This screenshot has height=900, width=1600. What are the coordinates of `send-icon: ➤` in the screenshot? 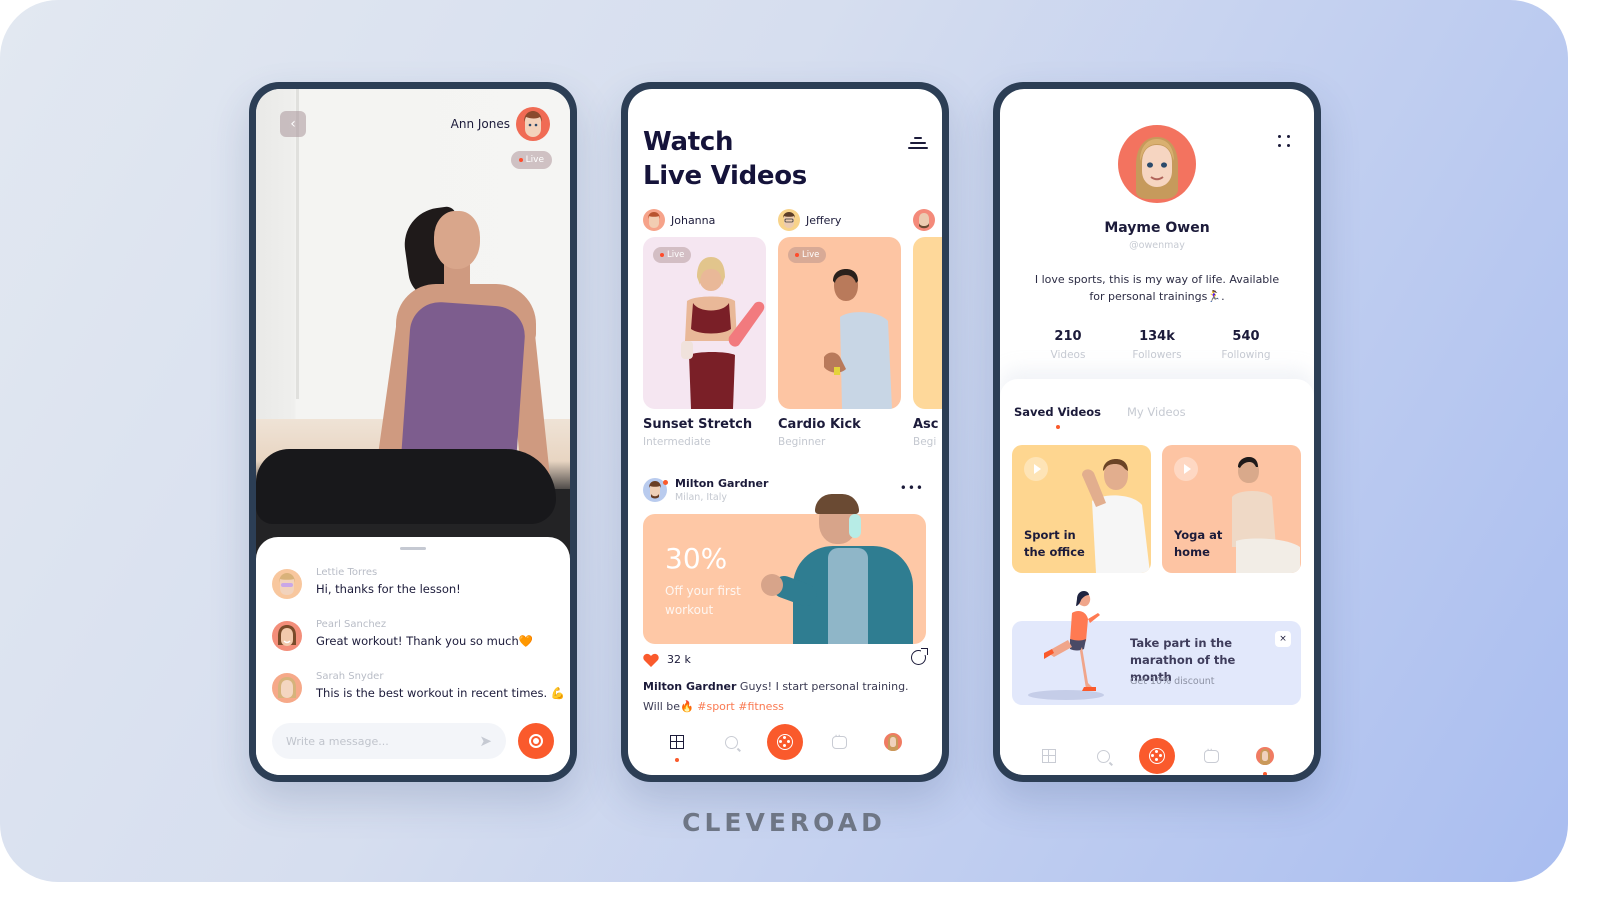 It's located at (485, 741).